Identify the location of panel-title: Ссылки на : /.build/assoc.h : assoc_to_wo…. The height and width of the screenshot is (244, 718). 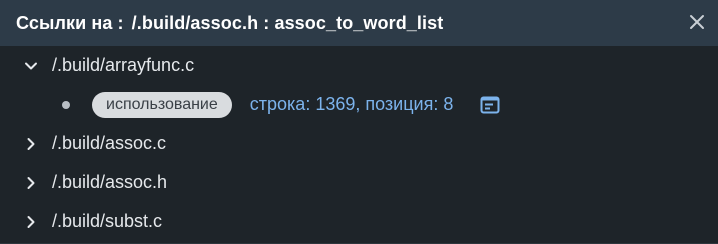
(229, 23).